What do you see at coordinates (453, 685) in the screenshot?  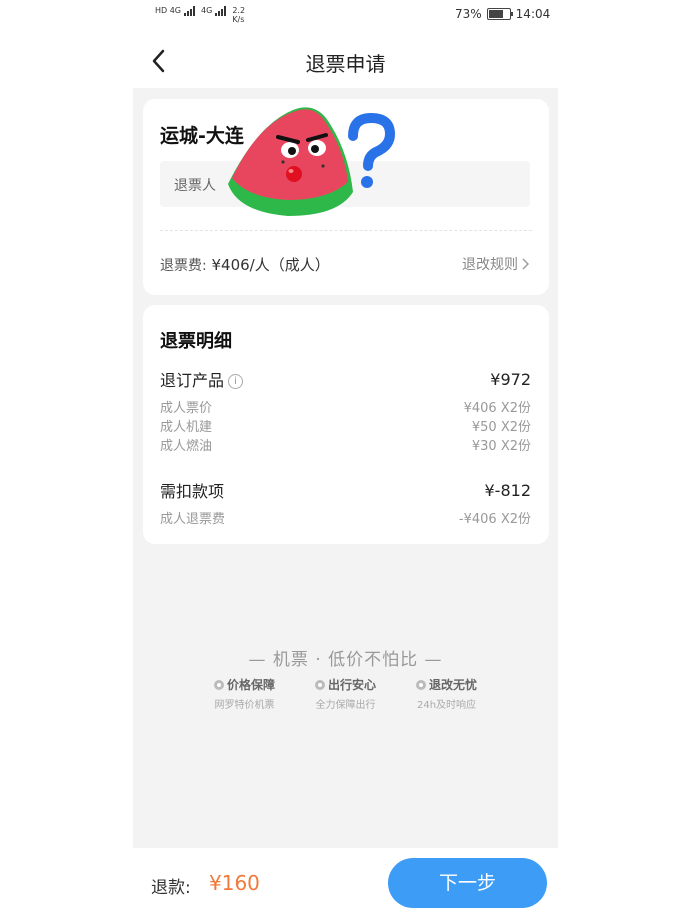 I see `feature-title: 退改无忧` at bounding box center [453, 685].